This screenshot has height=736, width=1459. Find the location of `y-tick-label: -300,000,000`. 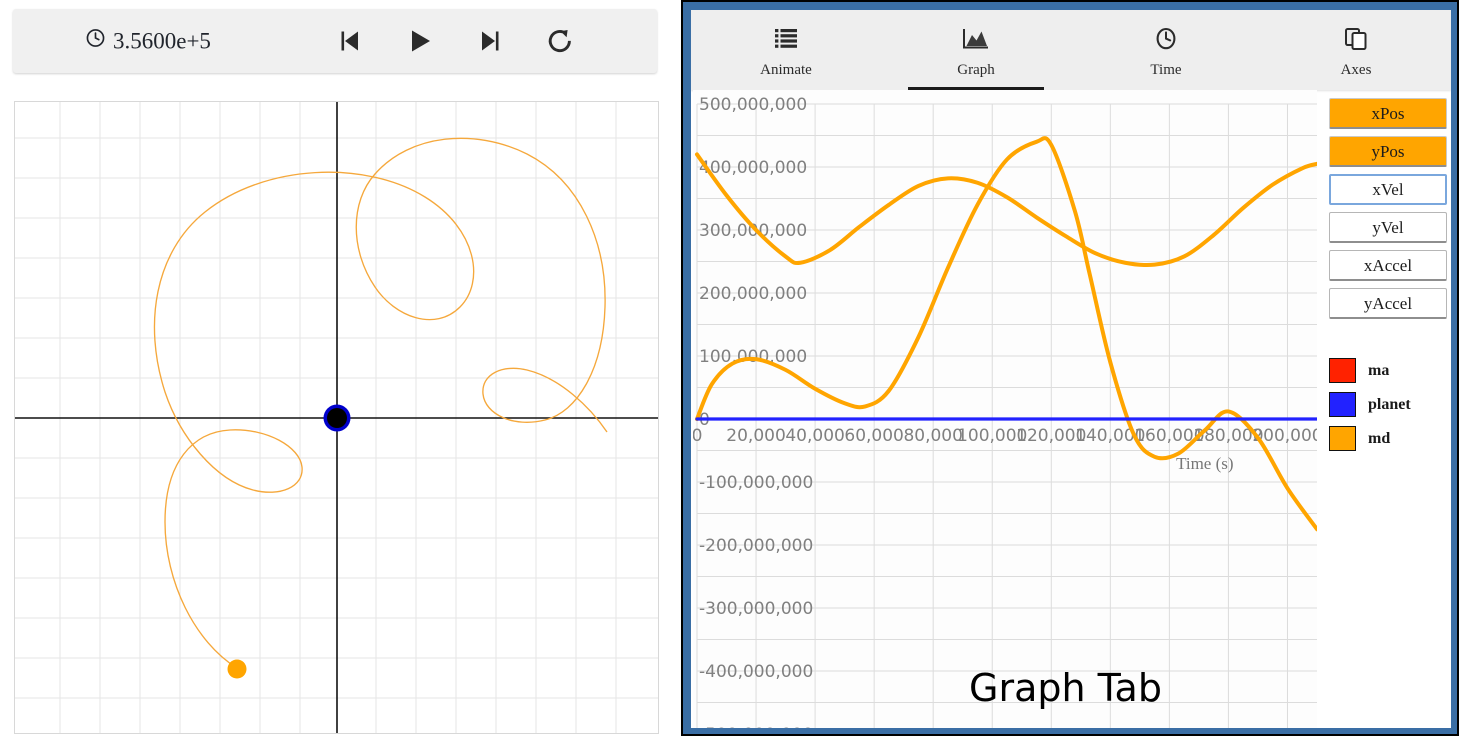

y-tick-label: -300,000,000 is located at coordinates (756, 609).